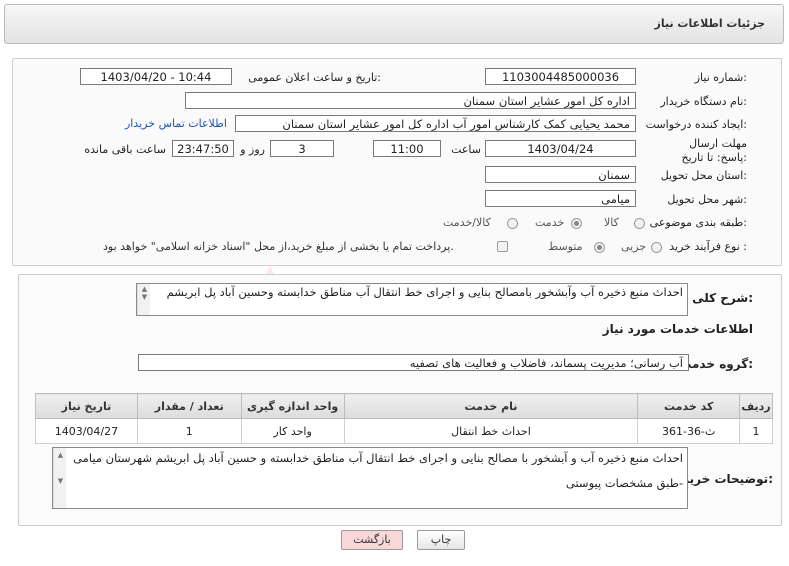  I want to click on summary-scrollbar: ▲ ▼, so click(143, 299).